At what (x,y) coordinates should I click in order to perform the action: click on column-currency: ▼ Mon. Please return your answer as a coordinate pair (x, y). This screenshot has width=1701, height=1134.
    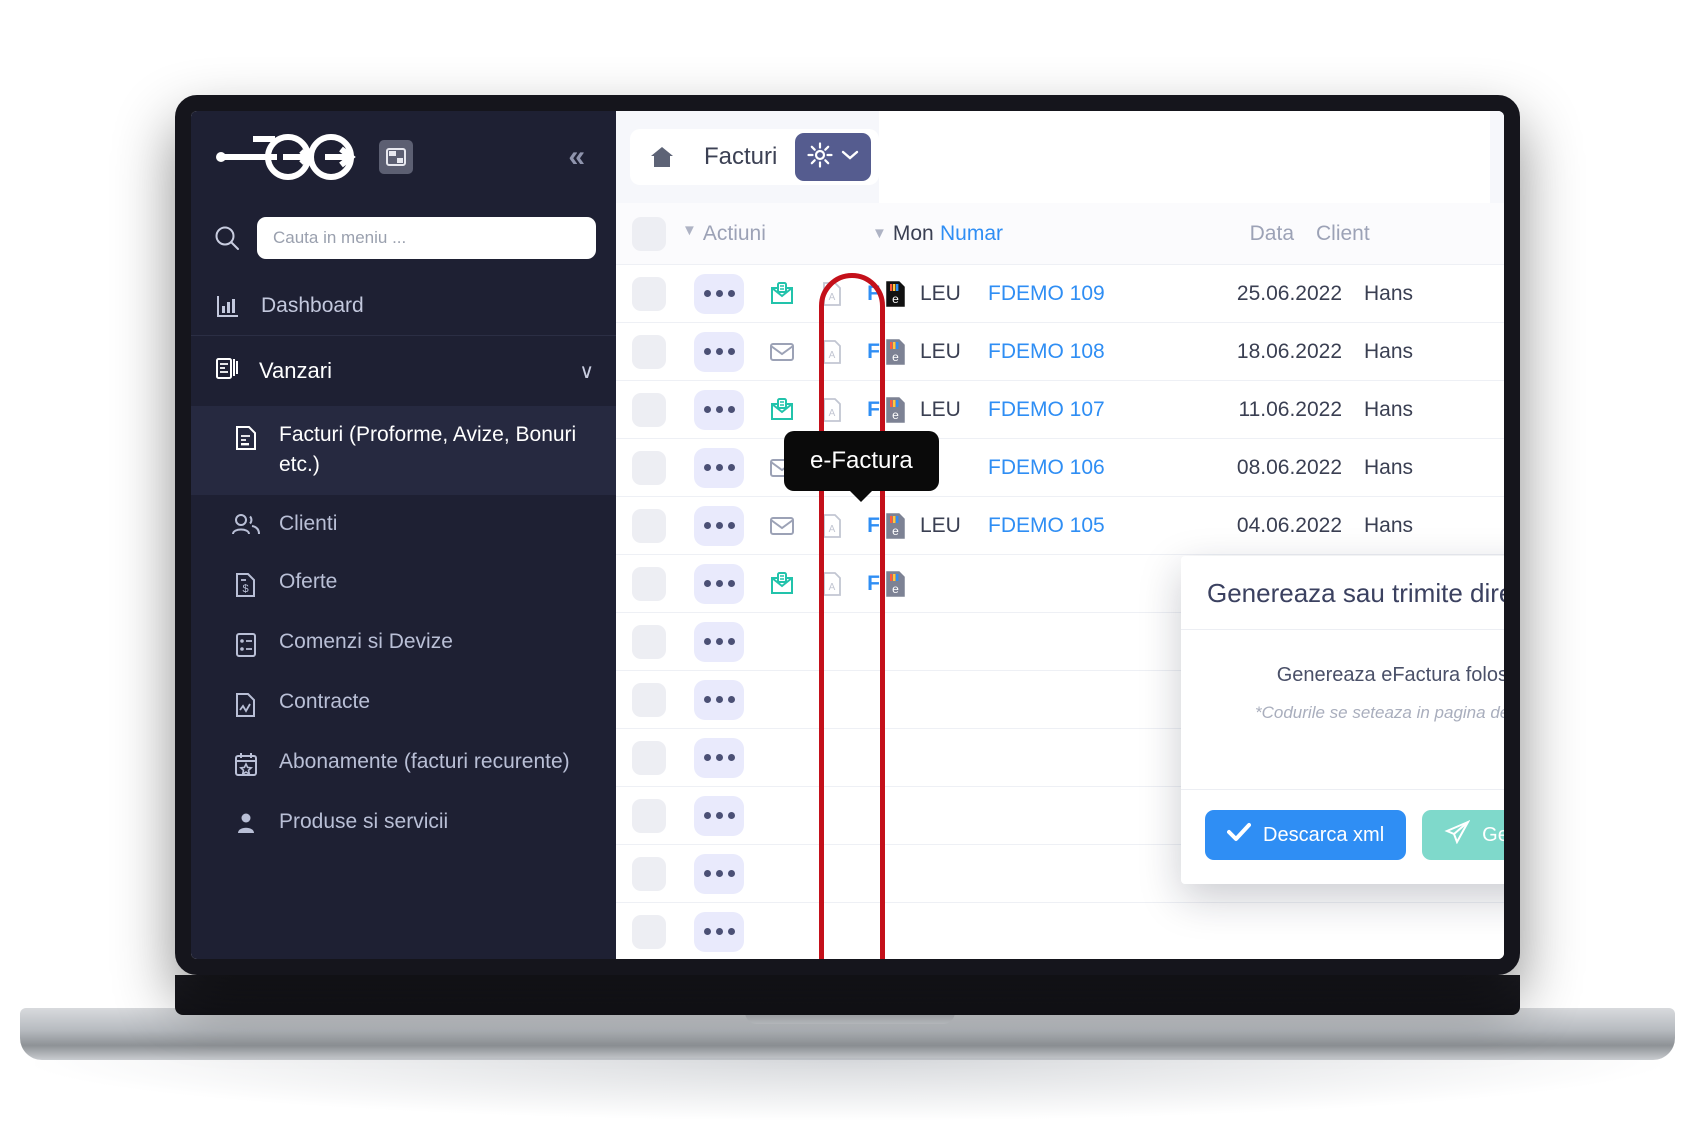
    Looking at the image, I should click on (906, 234).